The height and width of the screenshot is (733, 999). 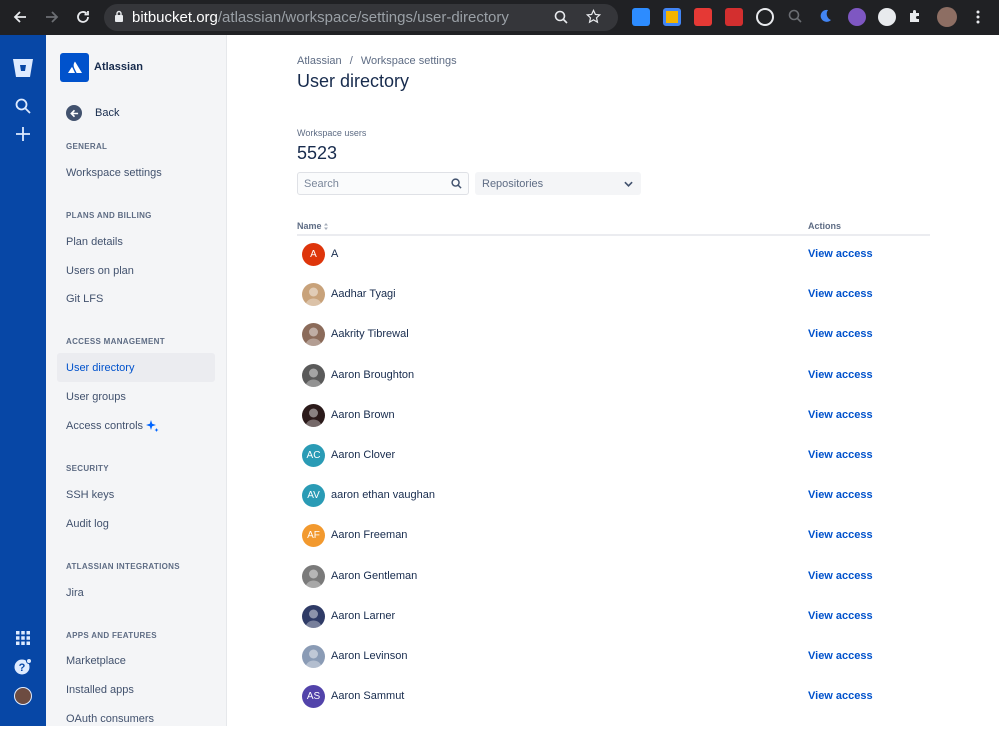 I want to click on user-name: Aaron Levinson, so click(x=369, y=656).